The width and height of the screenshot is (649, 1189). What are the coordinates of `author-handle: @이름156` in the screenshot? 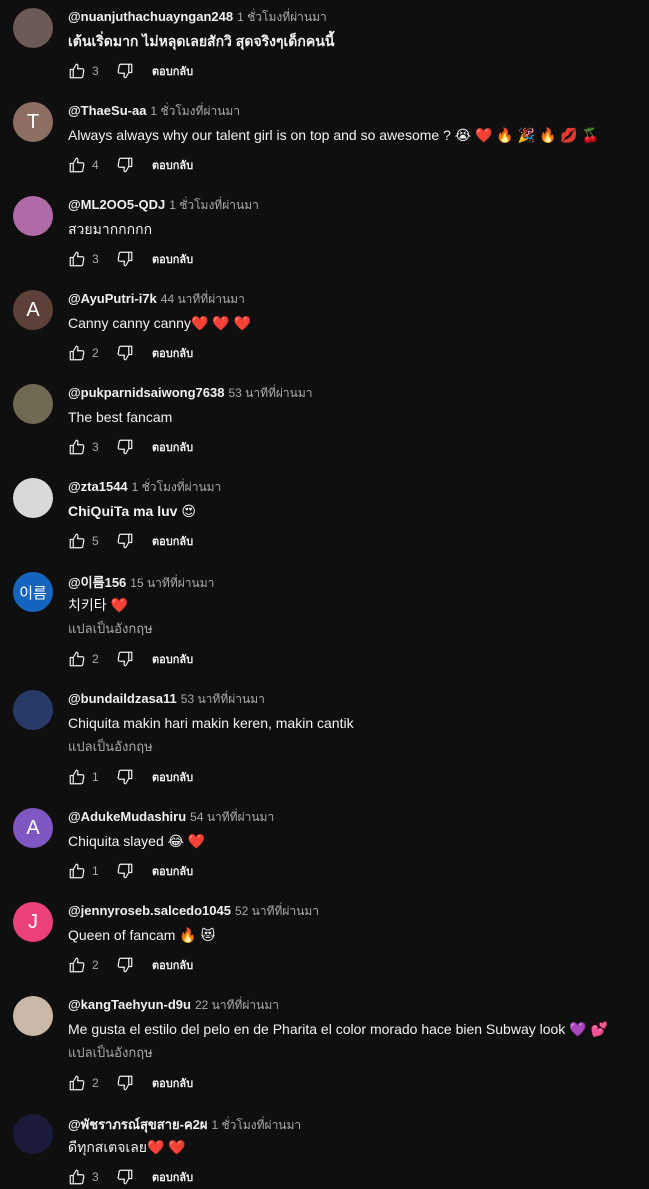 It's located at (97, 581).